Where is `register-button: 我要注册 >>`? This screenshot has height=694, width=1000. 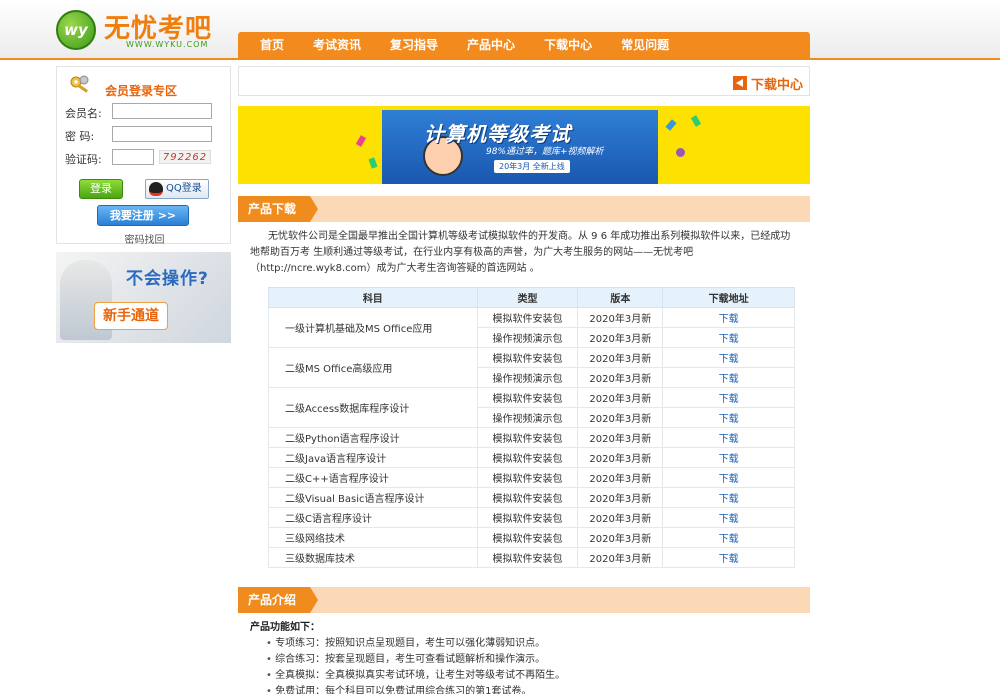
register-button: 我要注册 >> is located at coordinates (143, 215).